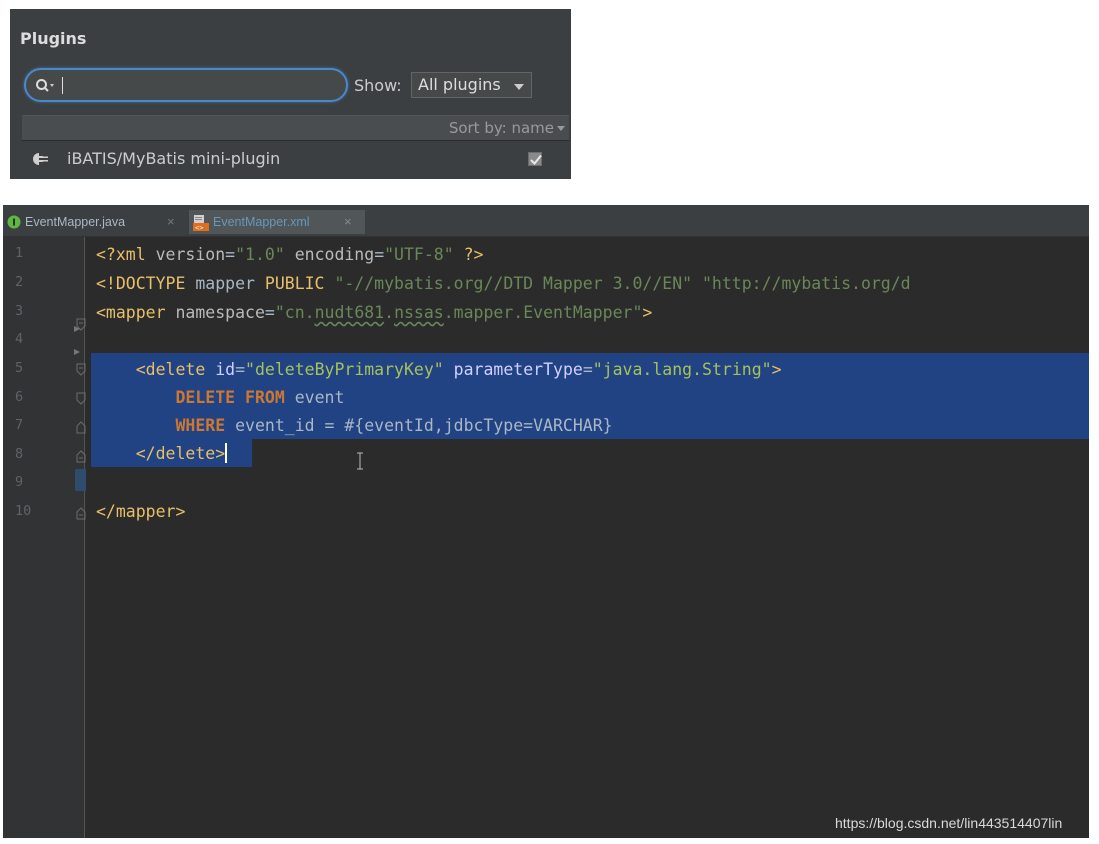 Image resolution: width=1099 pixels, height=844 pixels. Describe the element at coordinates (459, 84) in the screenshot. I see `show-filter-value: All plugins` at that location.